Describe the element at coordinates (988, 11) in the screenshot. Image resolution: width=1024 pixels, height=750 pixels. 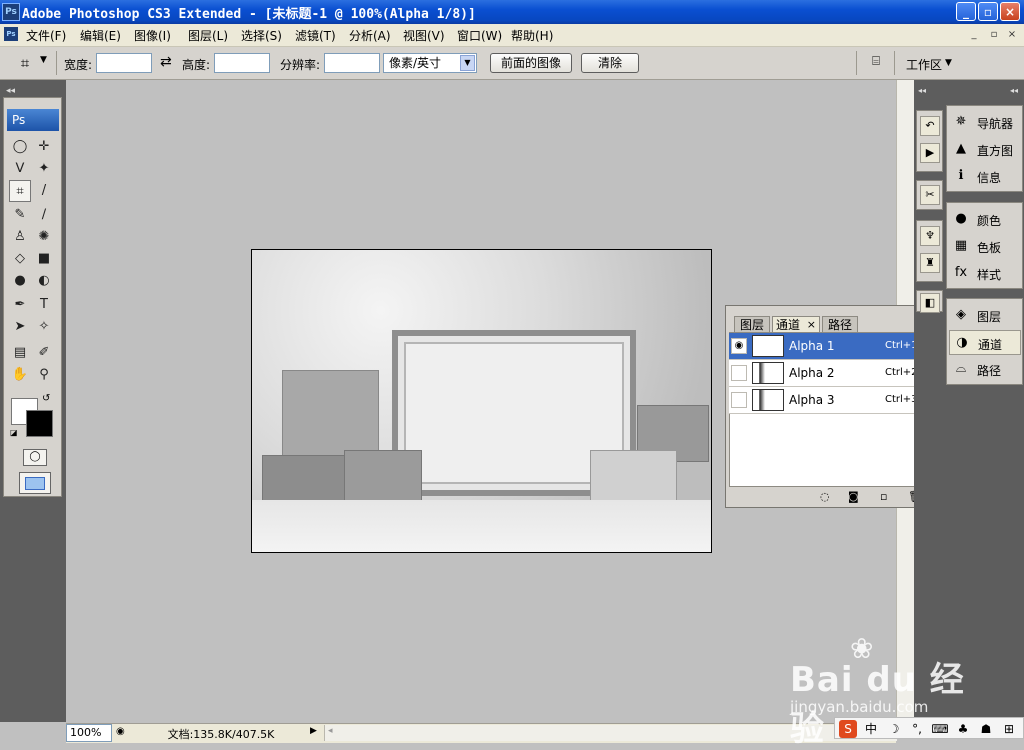
I see `maximize-button: ▫` at that location.